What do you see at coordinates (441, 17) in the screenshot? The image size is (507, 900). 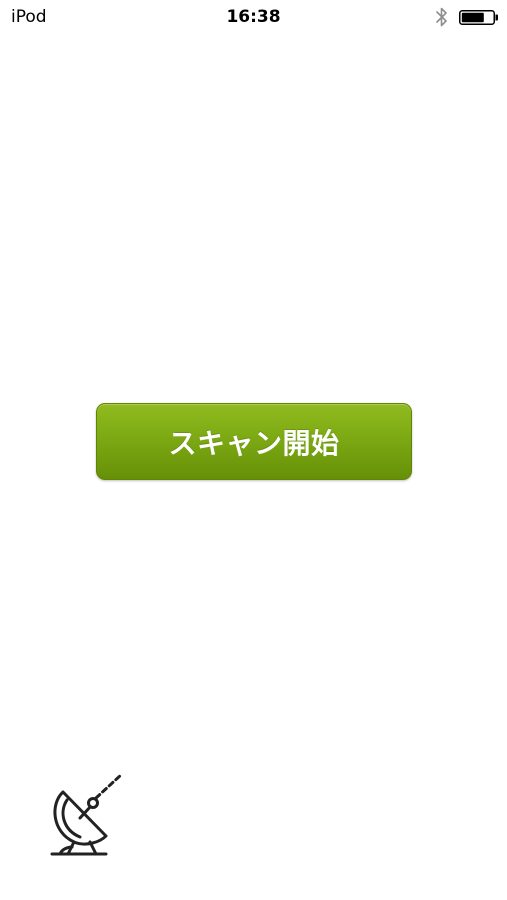 I see `bluetooth-icon` at bounding box center [441, 17].